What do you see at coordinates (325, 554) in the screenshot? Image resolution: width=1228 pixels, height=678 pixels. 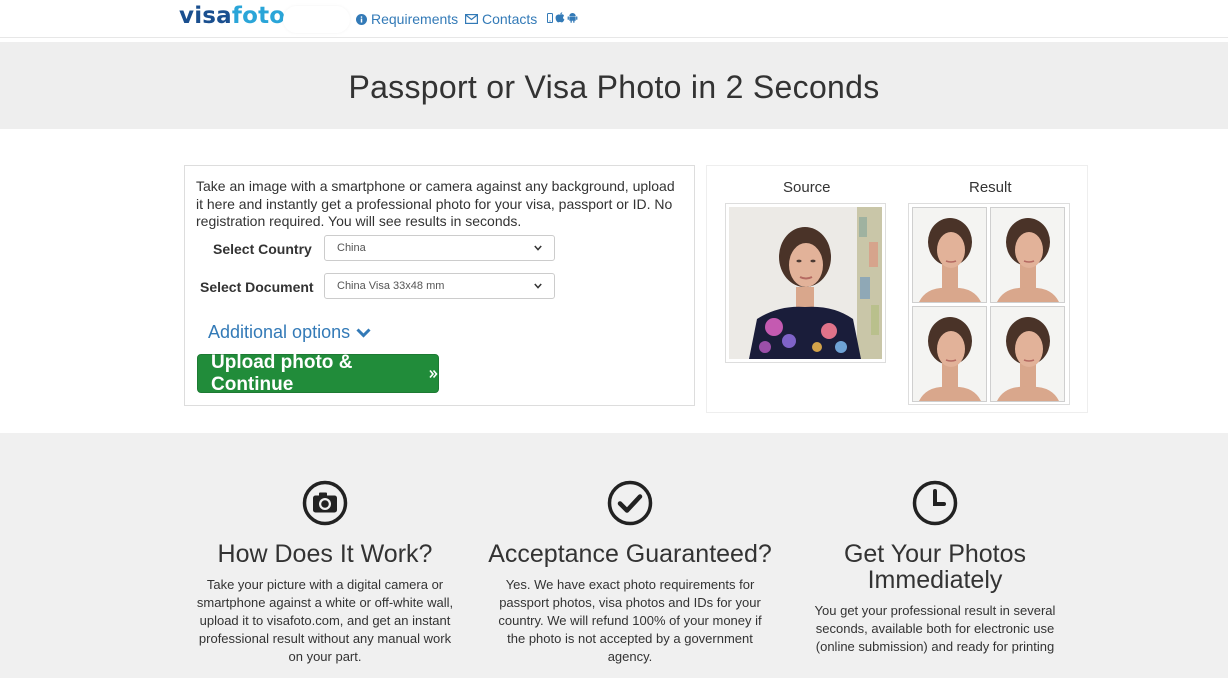 I see `feature-title: How Does It Work?` at bounding box center [325, 554].